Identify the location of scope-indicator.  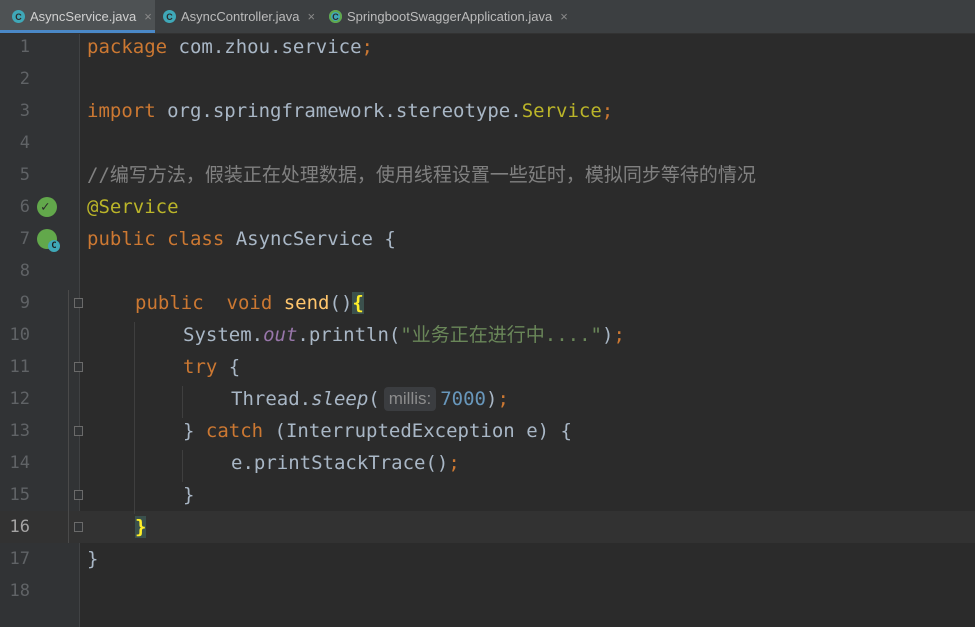
(68, 416).